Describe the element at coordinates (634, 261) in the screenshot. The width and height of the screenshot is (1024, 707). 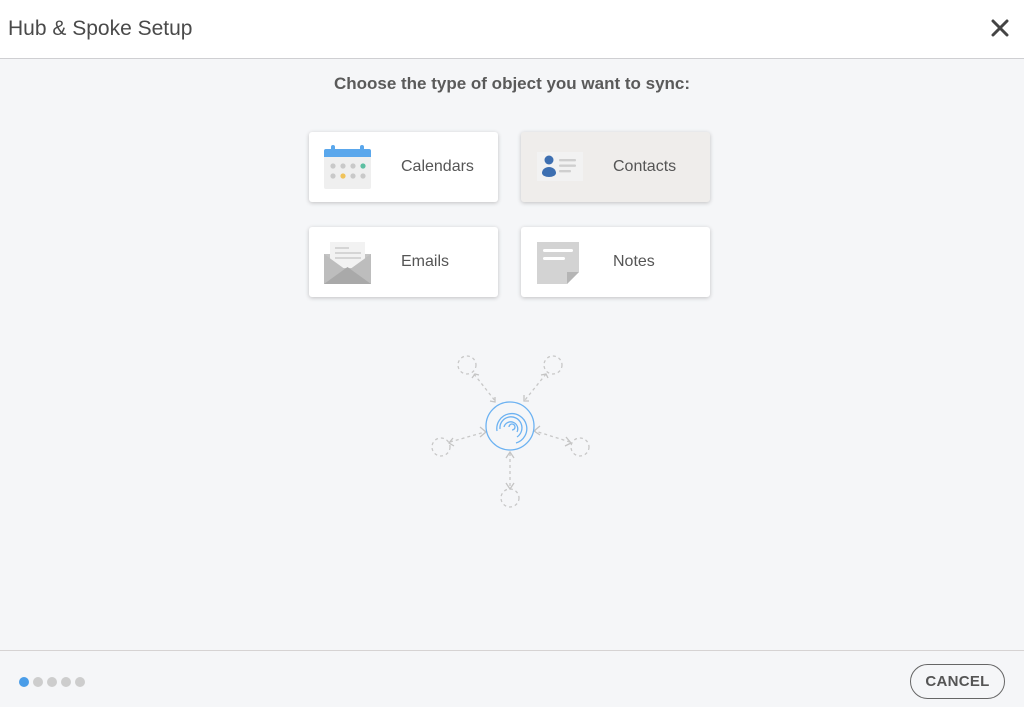
I see `option-label: Notes` at that location.